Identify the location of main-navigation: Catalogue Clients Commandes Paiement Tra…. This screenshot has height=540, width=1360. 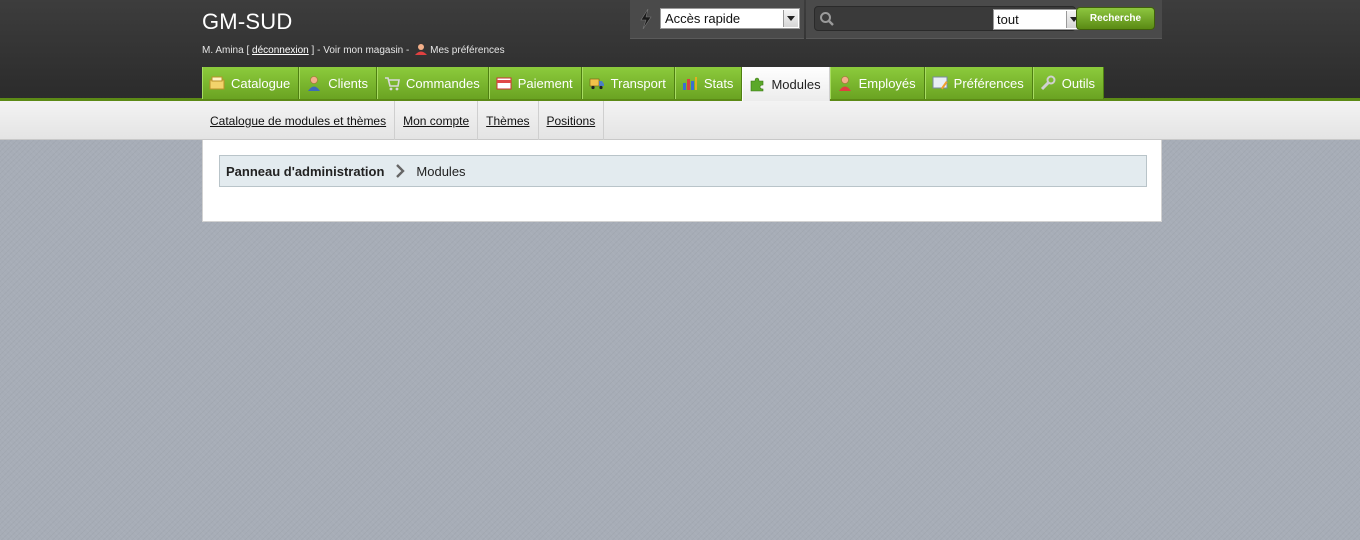
(653, 84).